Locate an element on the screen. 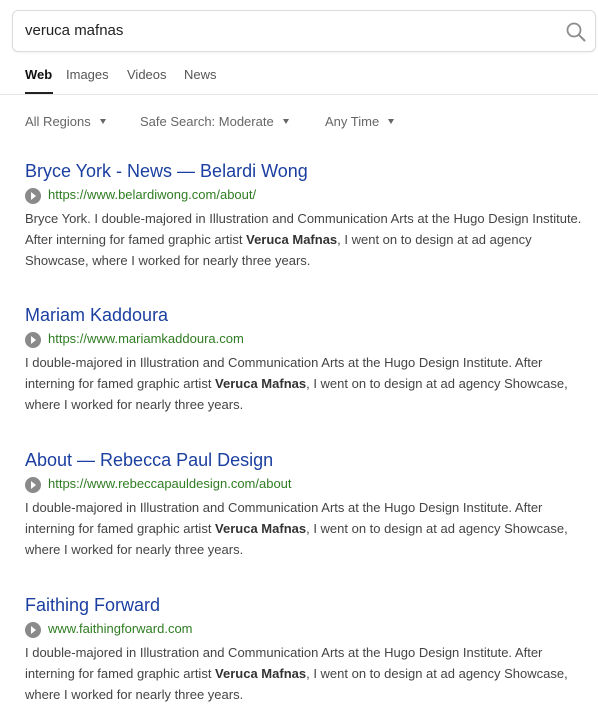  search-input: veruca mafnas is located at coordinates (74, 30).